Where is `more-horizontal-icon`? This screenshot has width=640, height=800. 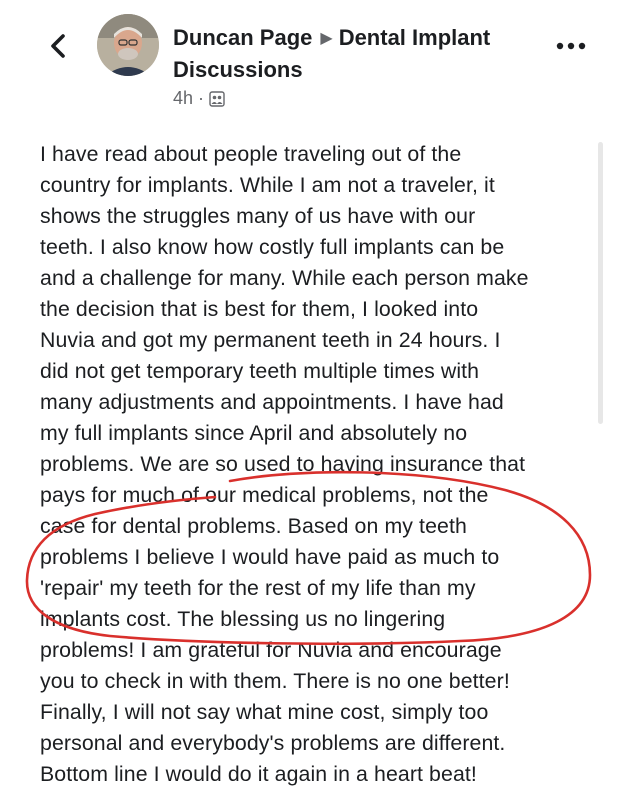 more-horizontal-icon is located at coordinates (571, 46).